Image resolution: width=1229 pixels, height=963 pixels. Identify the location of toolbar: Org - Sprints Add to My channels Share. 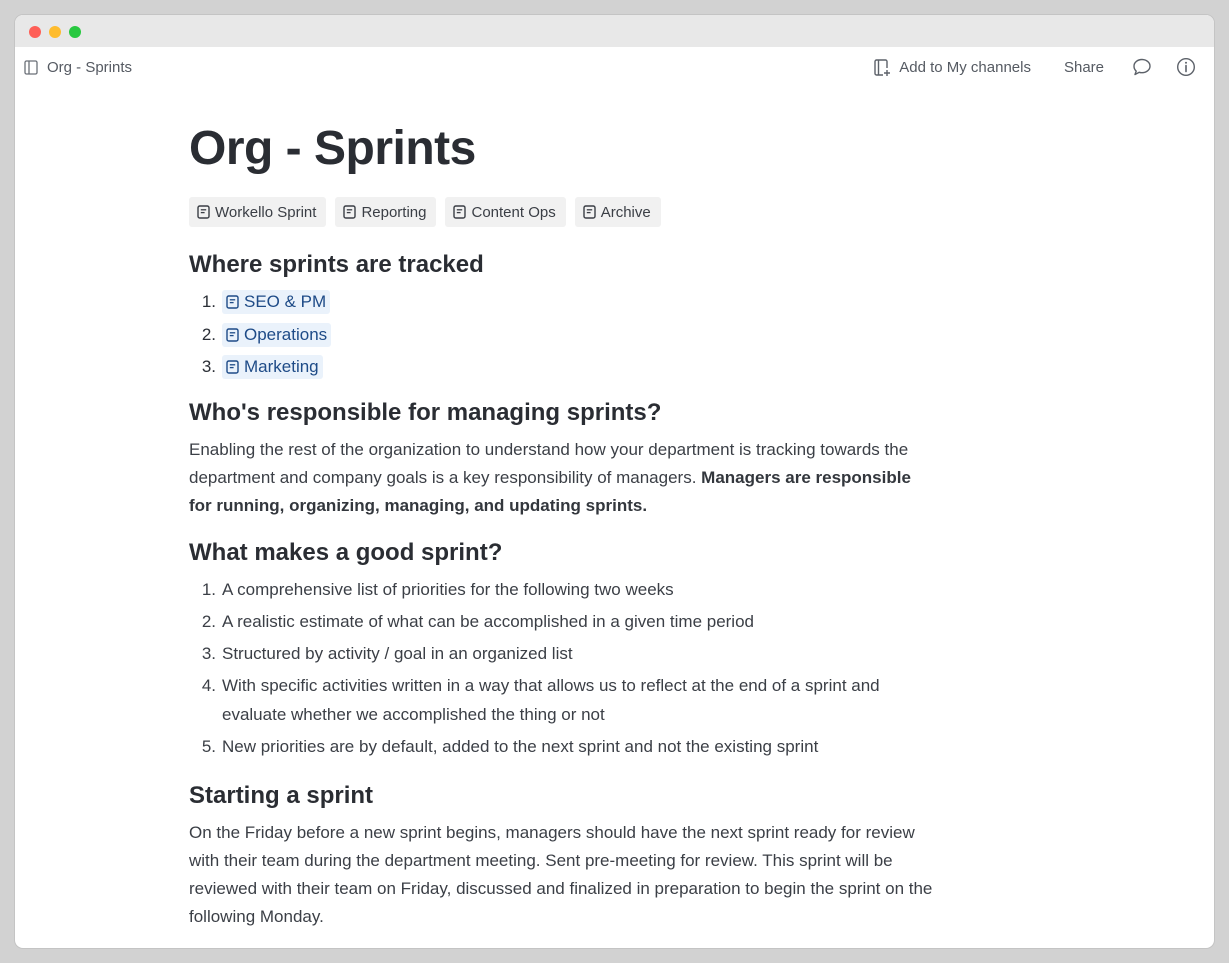
(614, 69).